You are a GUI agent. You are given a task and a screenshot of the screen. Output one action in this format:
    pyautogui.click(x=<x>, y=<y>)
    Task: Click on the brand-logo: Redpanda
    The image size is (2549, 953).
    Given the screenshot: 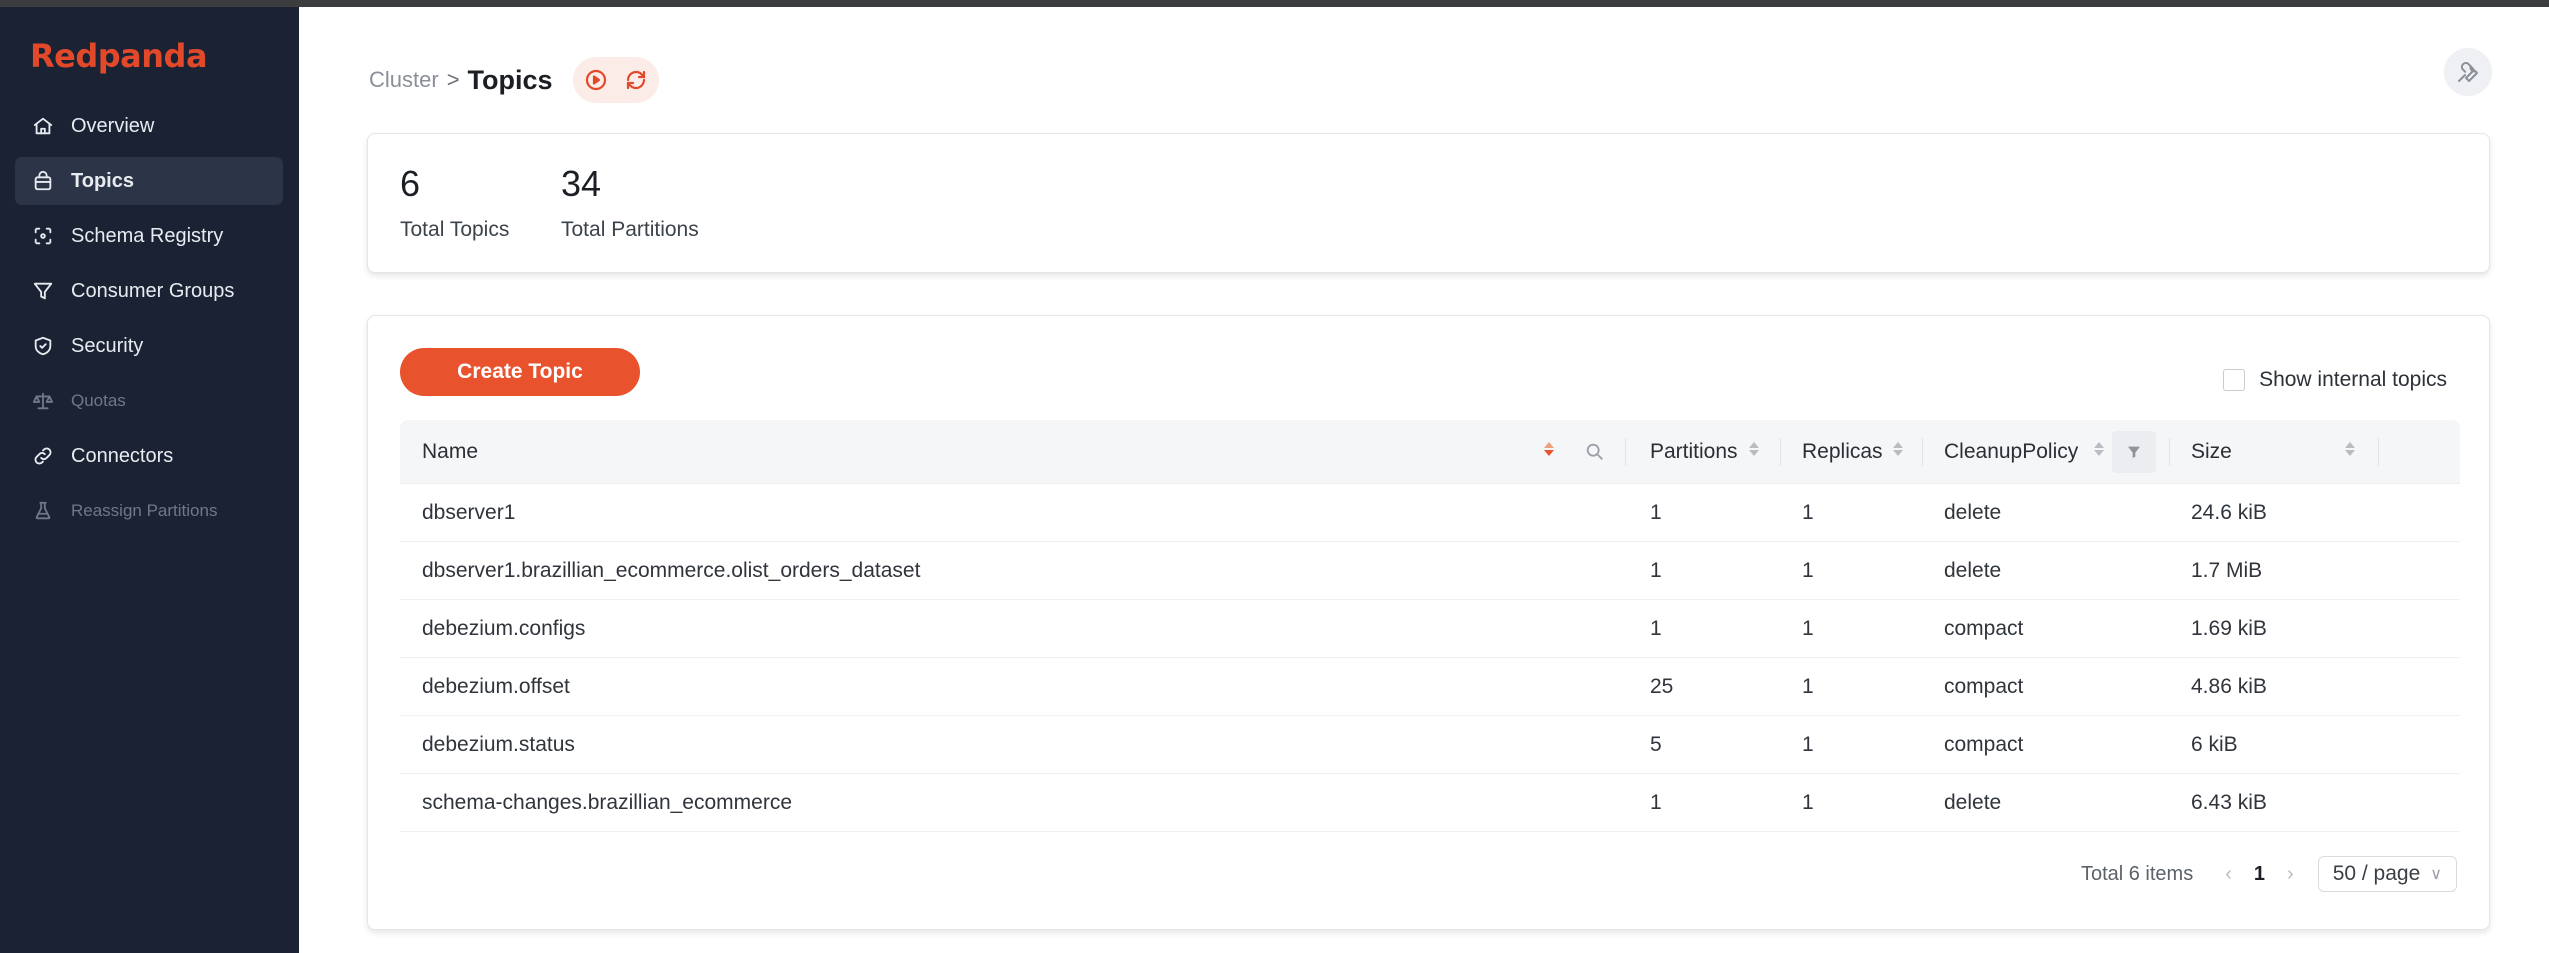 What is the action you would take?
    pyautogui.click(x=119, y=56)
    